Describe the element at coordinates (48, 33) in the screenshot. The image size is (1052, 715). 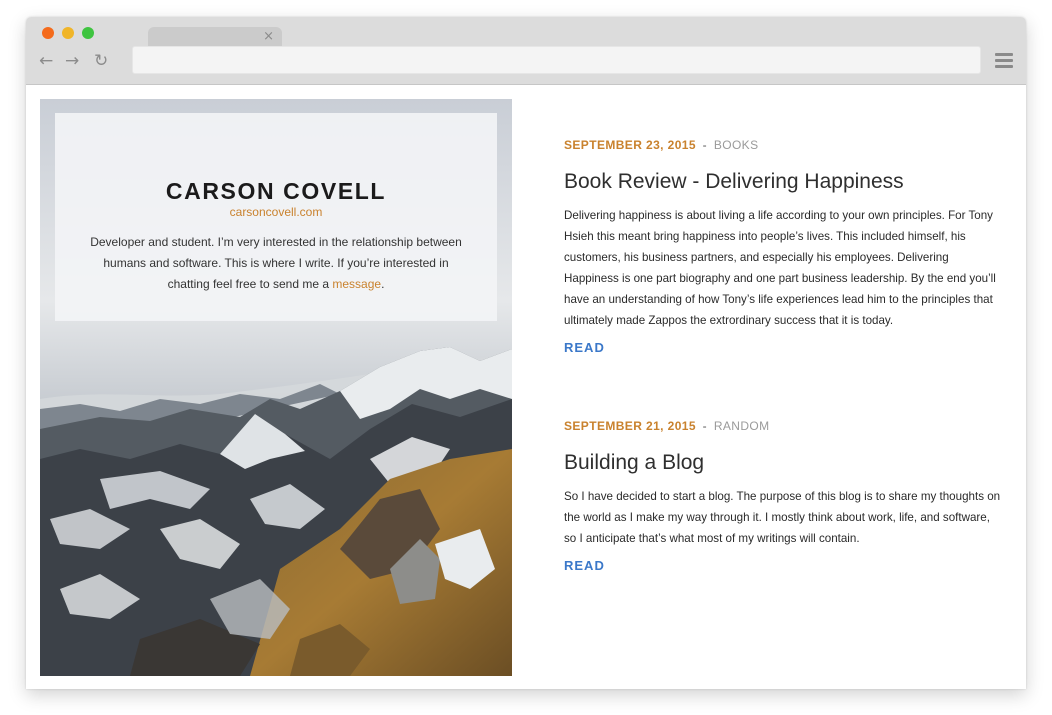
I see `close-window-button` at that location.